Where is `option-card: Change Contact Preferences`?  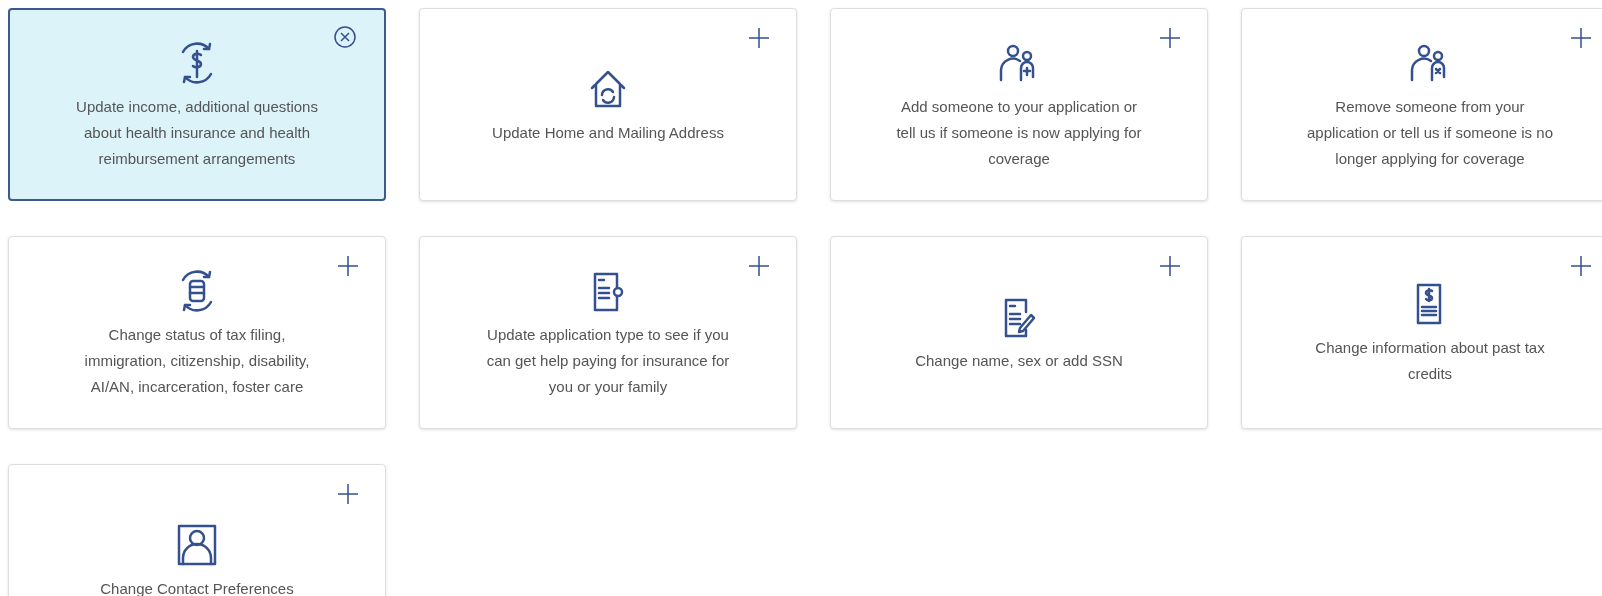 option-card: Change Contact Preferences is located at coordinates (197, 530).